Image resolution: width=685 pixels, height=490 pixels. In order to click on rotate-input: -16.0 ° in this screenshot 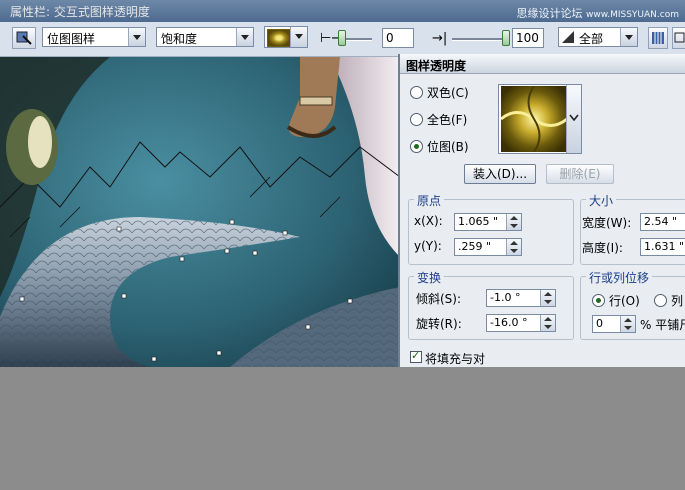, I will do `click(521, 323)`.